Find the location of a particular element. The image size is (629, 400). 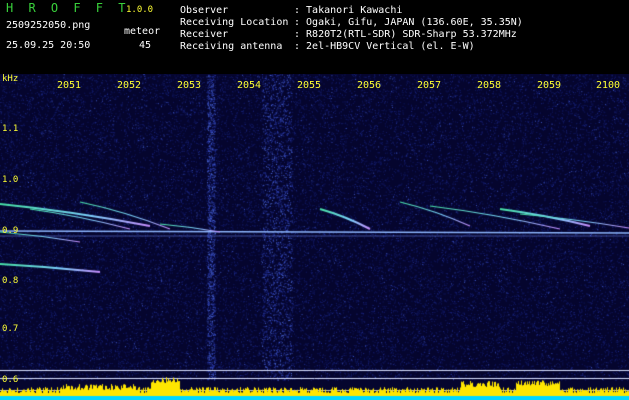

timestamp-label: 25.09.25 20:50 is located at coordinates (48, 45).